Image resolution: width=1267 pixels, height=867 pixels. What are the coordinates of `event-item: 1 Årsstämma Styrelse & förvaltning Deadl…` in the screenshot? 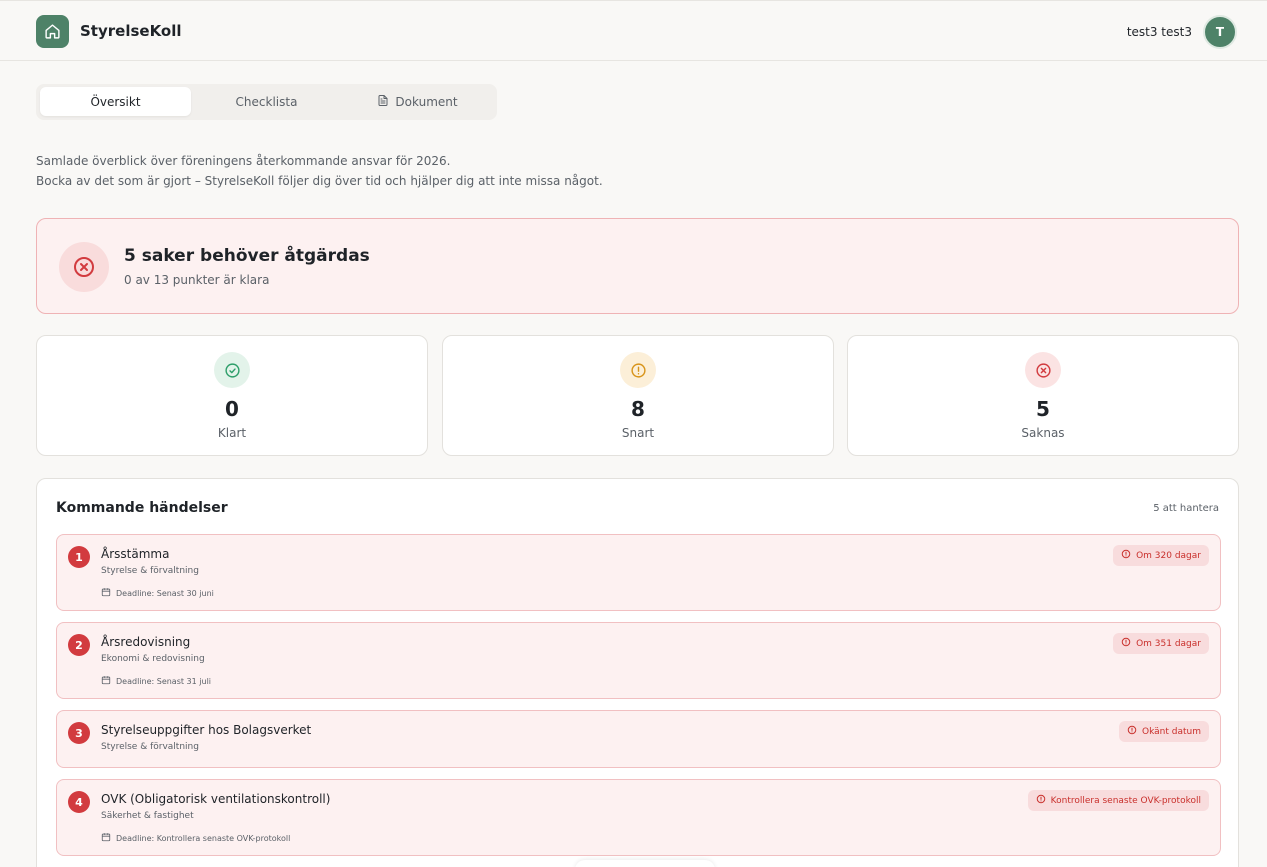 It's located at (638, 572).